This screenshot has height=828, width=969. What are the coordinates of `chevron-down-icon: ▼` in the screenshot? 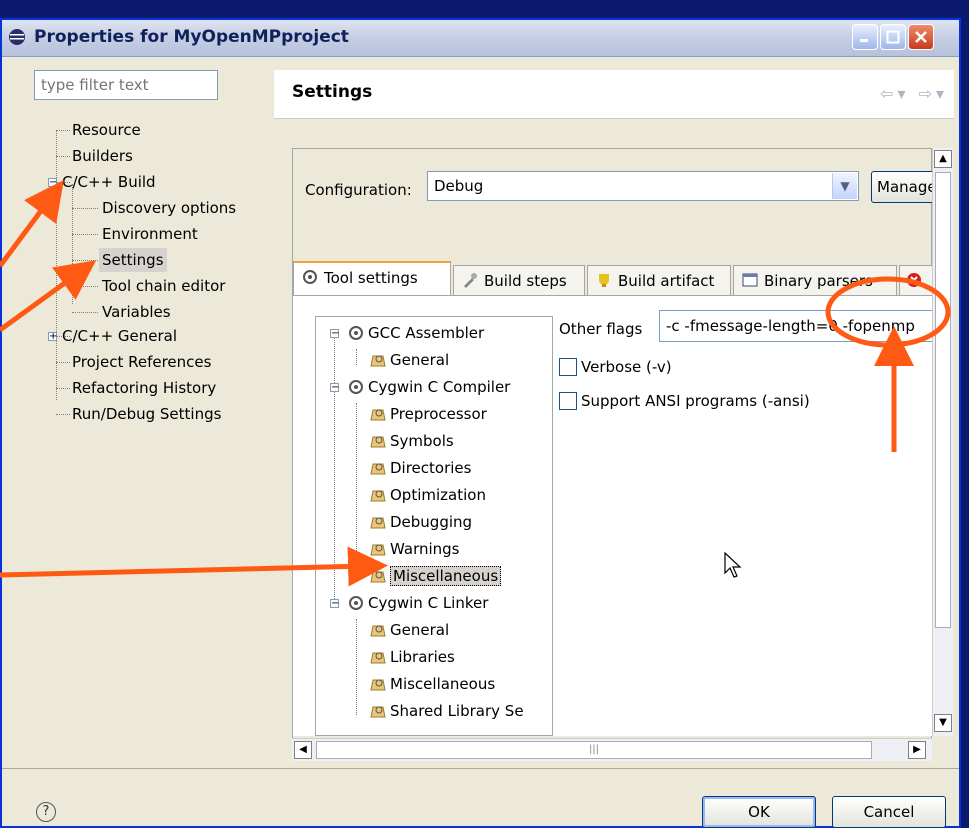 It's located at (844, 186).